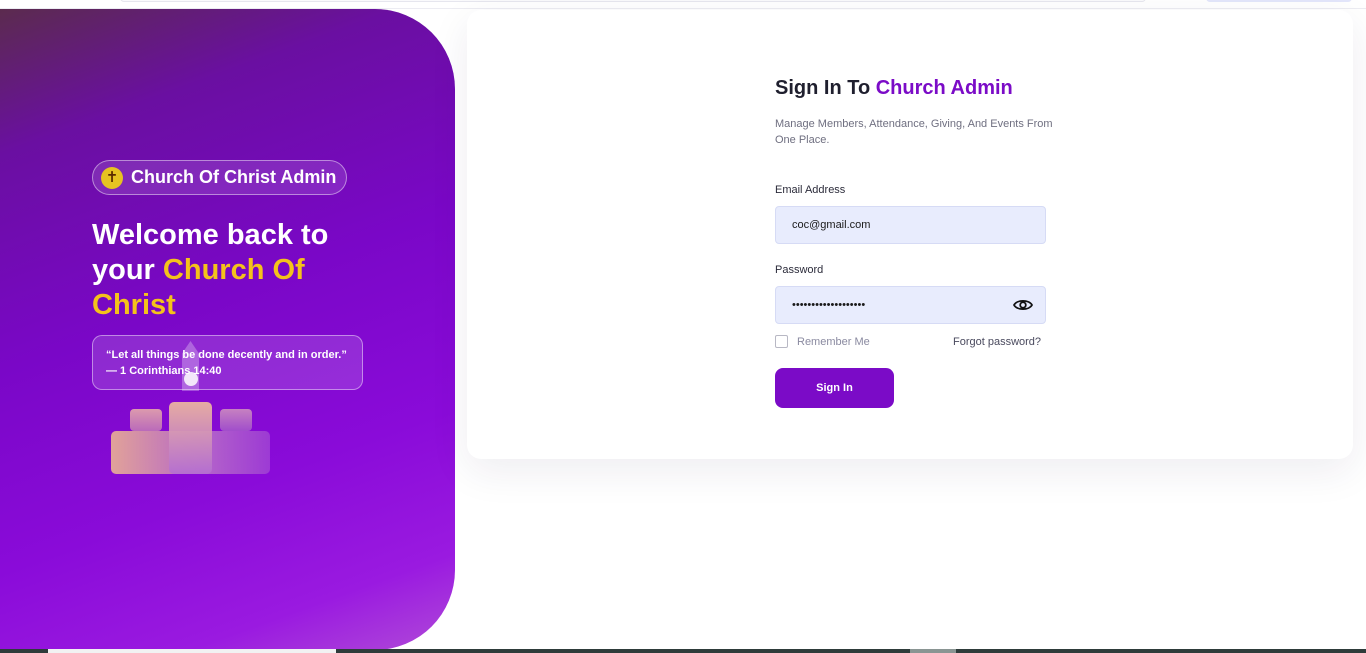  I want to click on password-field, so click(910, 305).